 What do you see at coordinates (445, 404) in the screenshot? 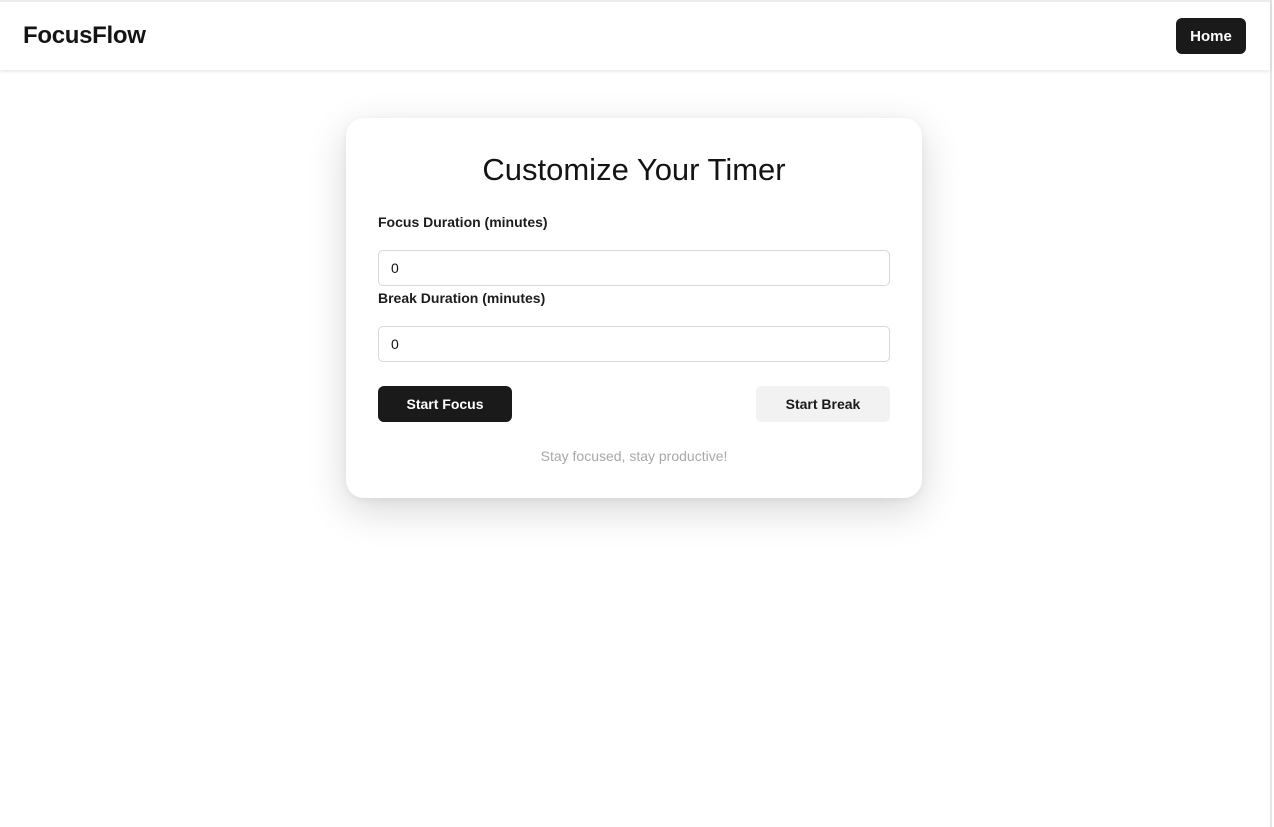
I see `start-focus-button: Start Focus` at bounding box center [445, 404].